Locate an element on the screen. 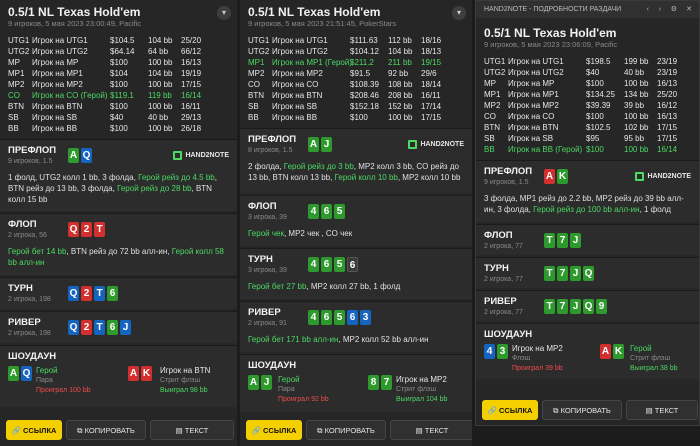 The height and width of the screenshot is (446, 700). player-row: MP1 Игрок на MP1 $134.25 134 bb 25/20 is located at coordinates (587, 94).